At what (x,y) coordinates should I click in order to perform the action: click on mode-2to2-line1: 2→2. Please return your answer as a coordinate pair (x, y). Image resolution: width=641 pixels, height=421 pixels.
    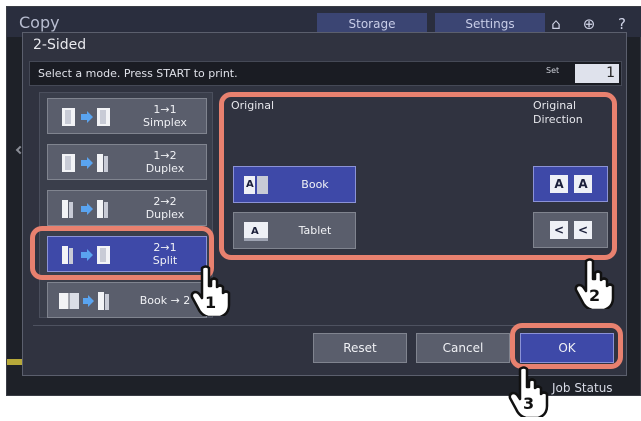
    Looking at the image, I should click on (165, 201).